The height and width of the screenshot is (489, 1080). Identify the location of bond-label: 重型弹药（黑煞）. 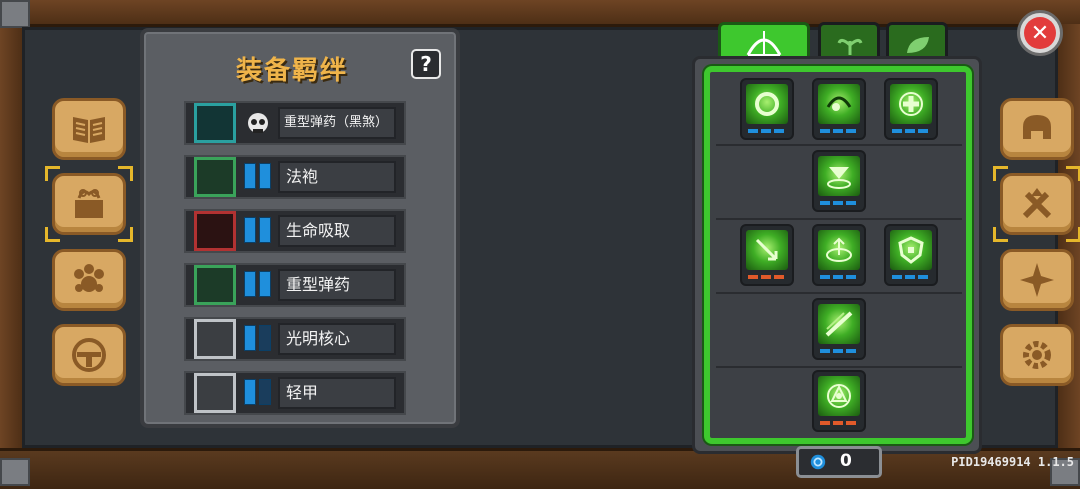
(337, 123).